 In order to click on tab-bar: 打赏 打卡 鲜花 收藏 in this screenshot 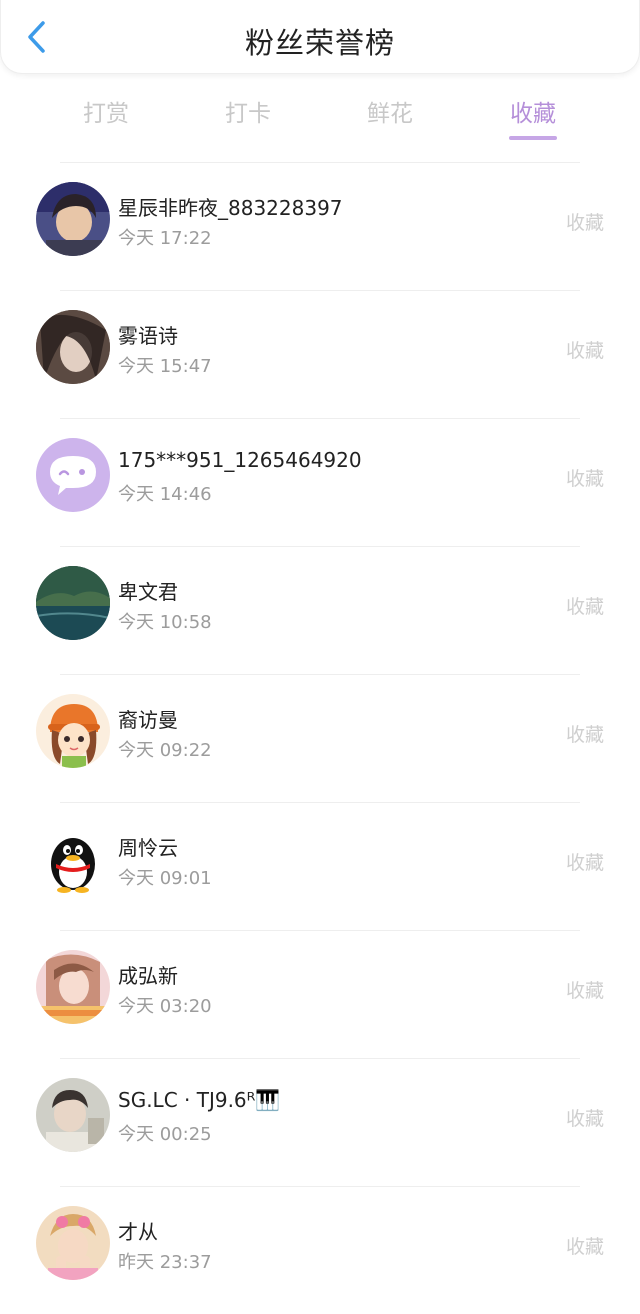, I will do `click(320, 115)`.